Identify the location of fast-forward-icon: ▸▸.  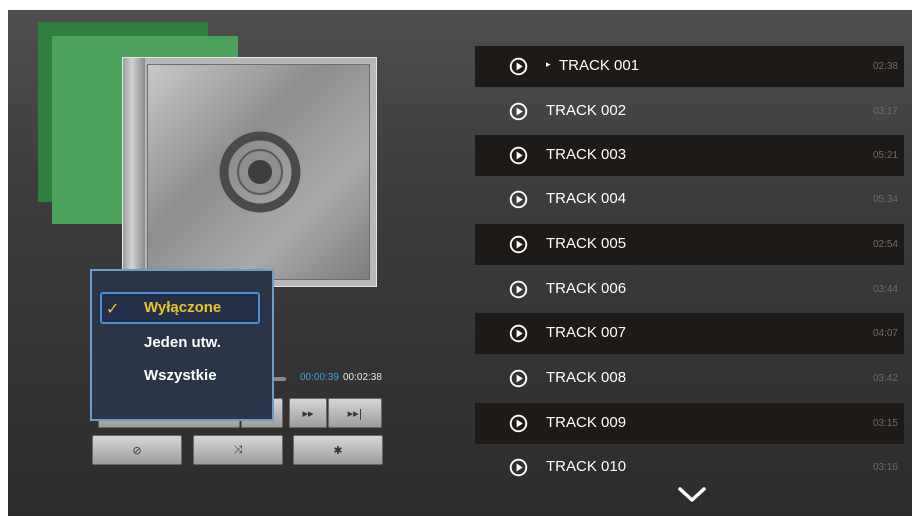
(308, 413).